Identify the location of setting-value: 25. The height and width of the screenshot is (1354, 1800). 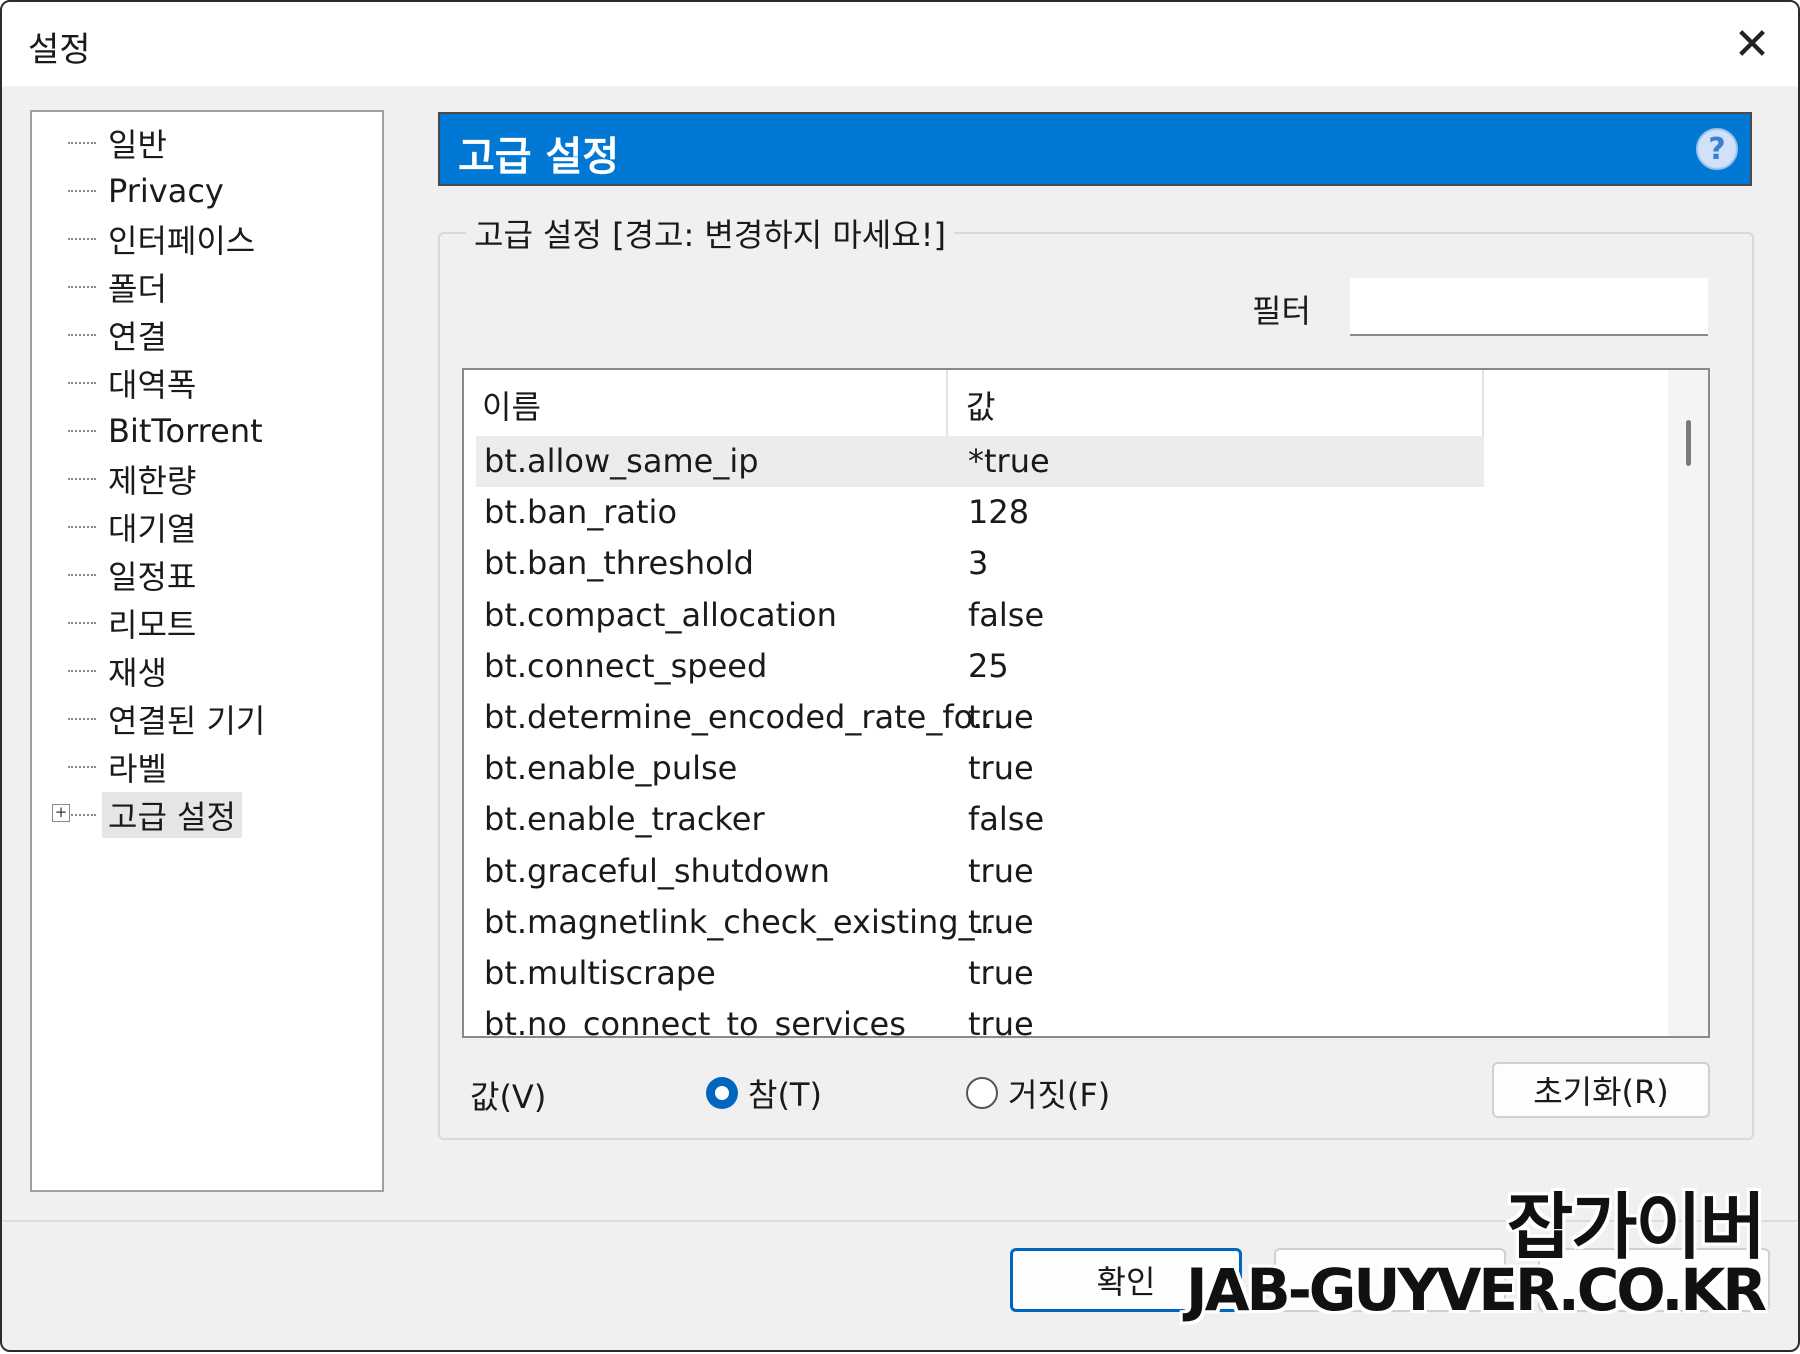
(988, 665).